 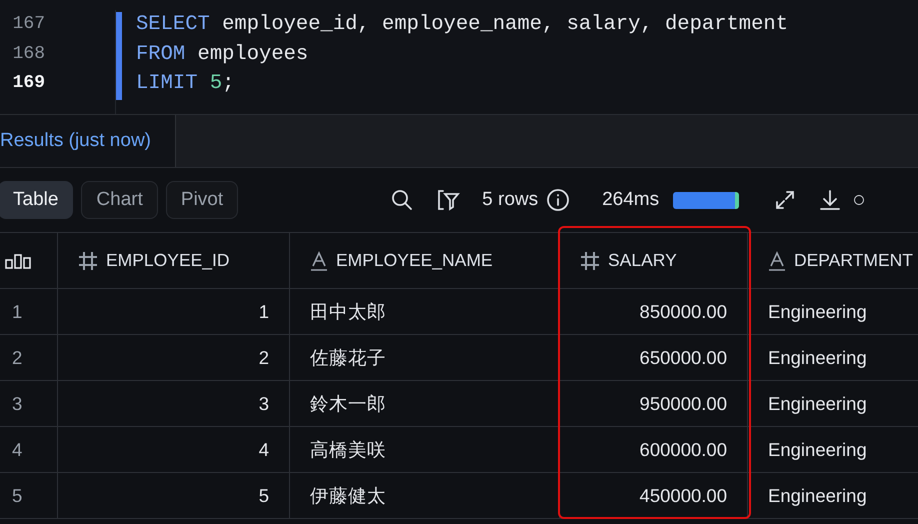 What do you see at coordinates (28, 83) in the screenshot?
I see `line-number: 169` at bounding box center [28, 83].